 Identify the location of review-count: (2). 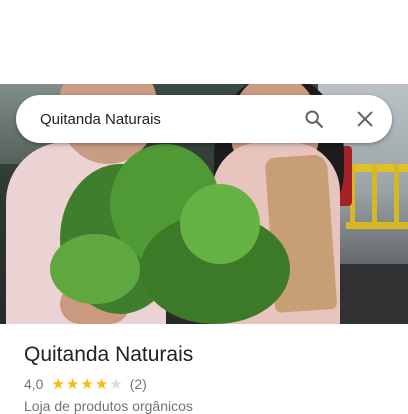
(138, 384).